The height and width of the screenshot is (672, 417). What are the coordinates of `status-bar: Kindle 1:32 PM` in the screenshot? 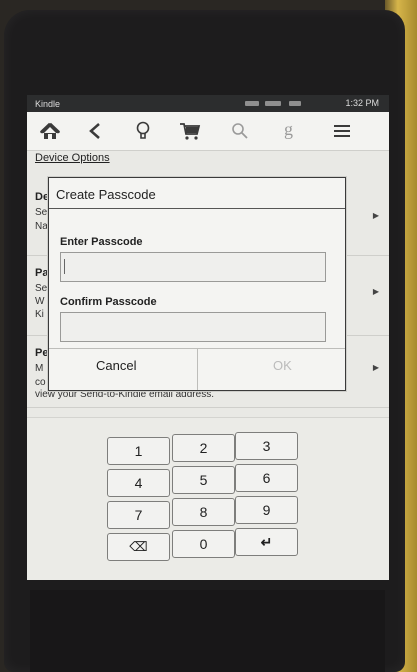 It's located at (208, 103).